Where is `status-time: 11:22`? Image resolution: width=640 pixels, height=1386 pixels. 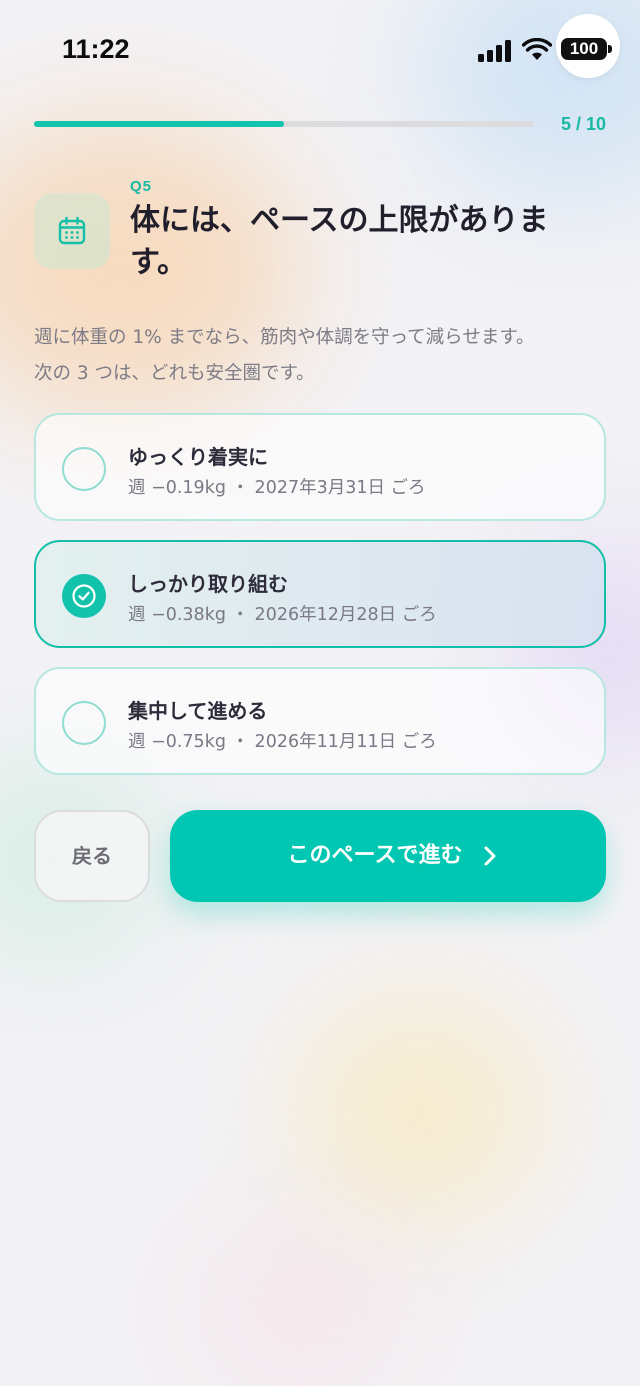 status-time: 11:22 is located at coordinates (96, 49).